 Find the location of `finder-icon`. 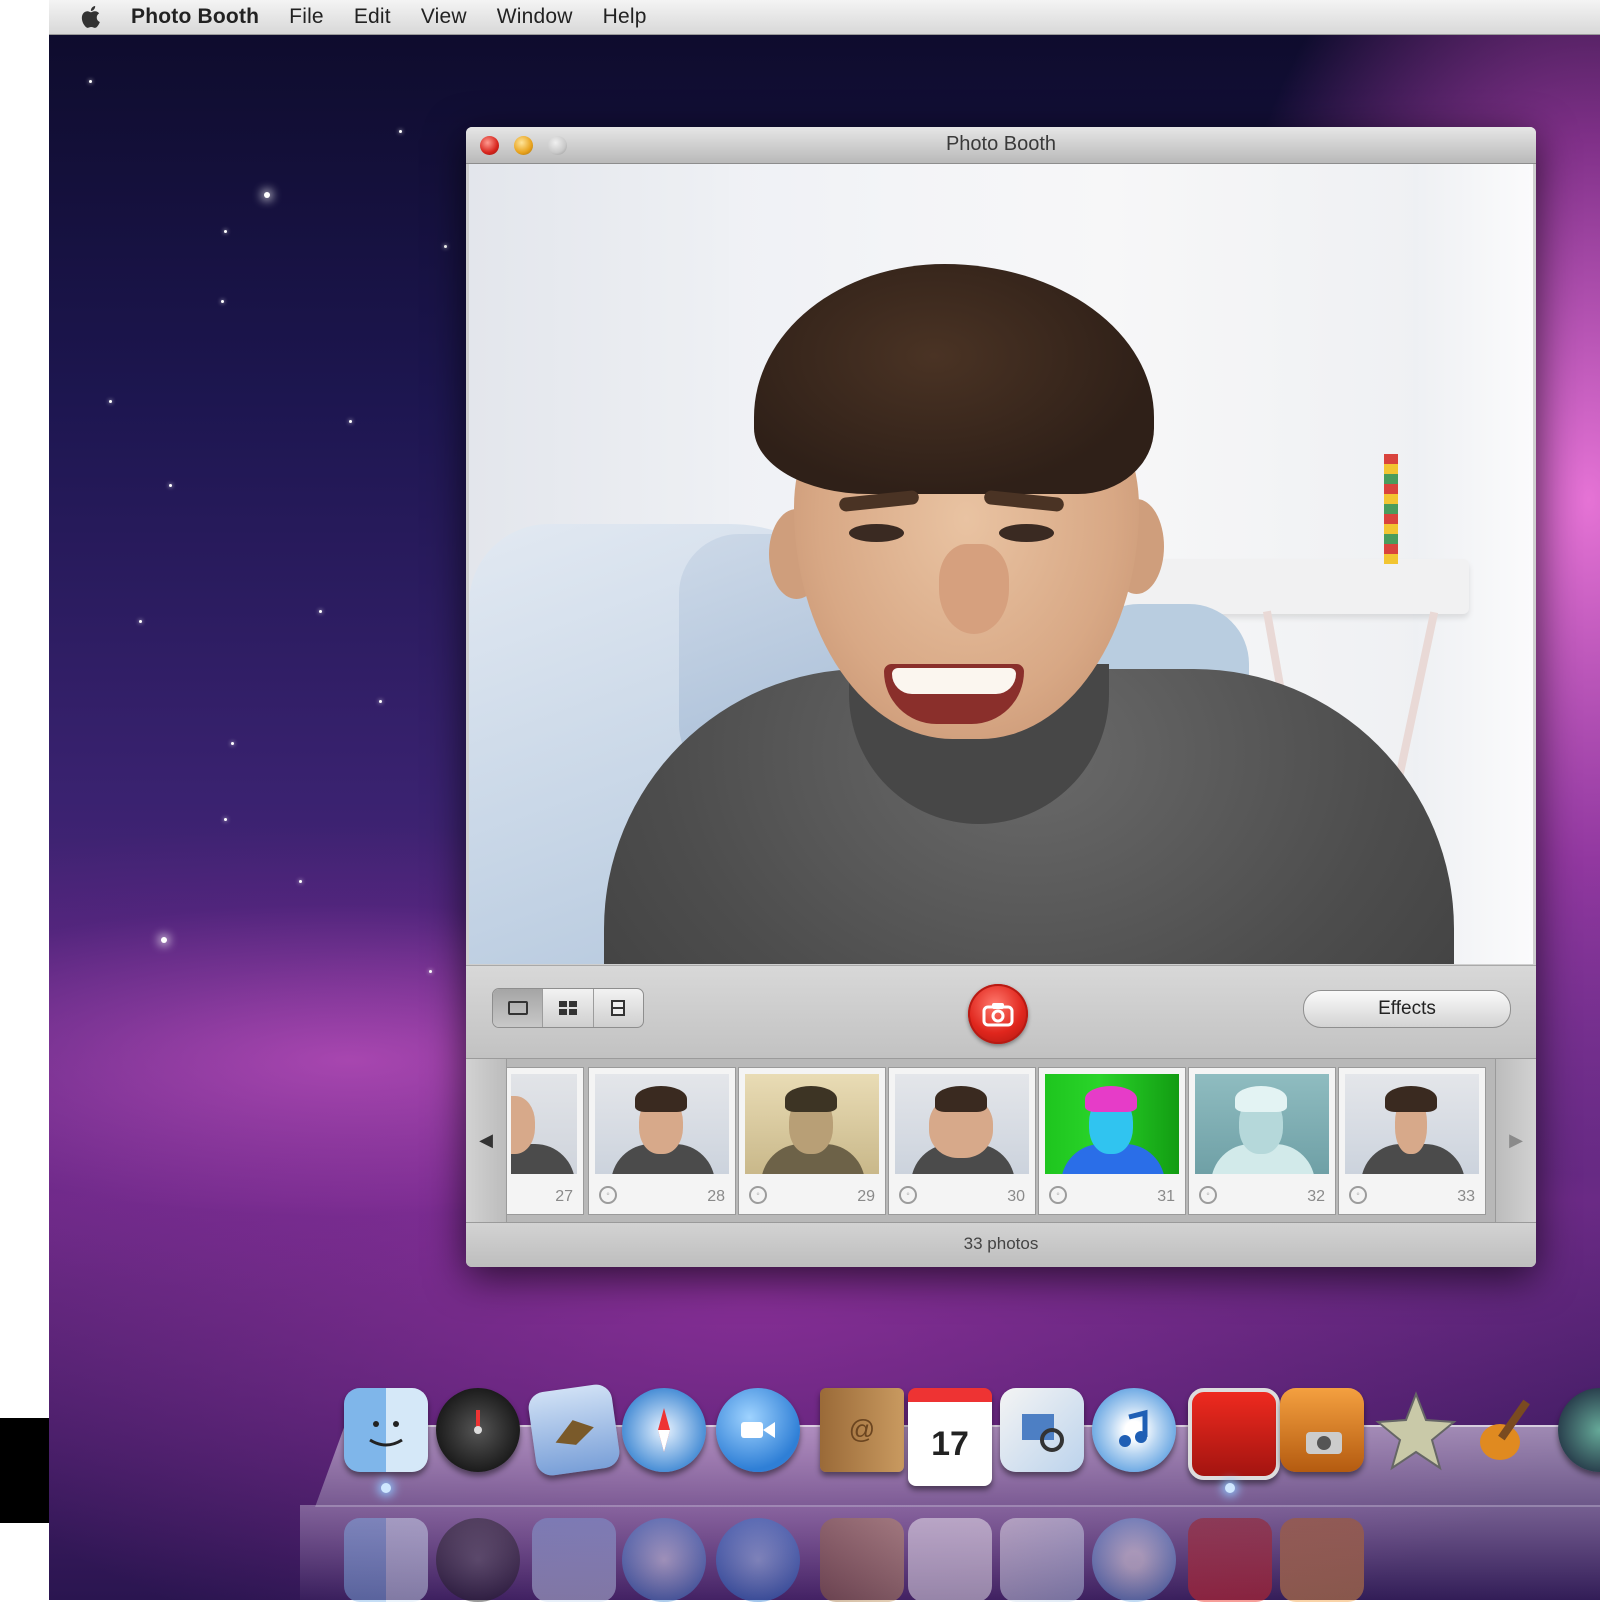

finder-icon is located at coordinates (386, 1430).